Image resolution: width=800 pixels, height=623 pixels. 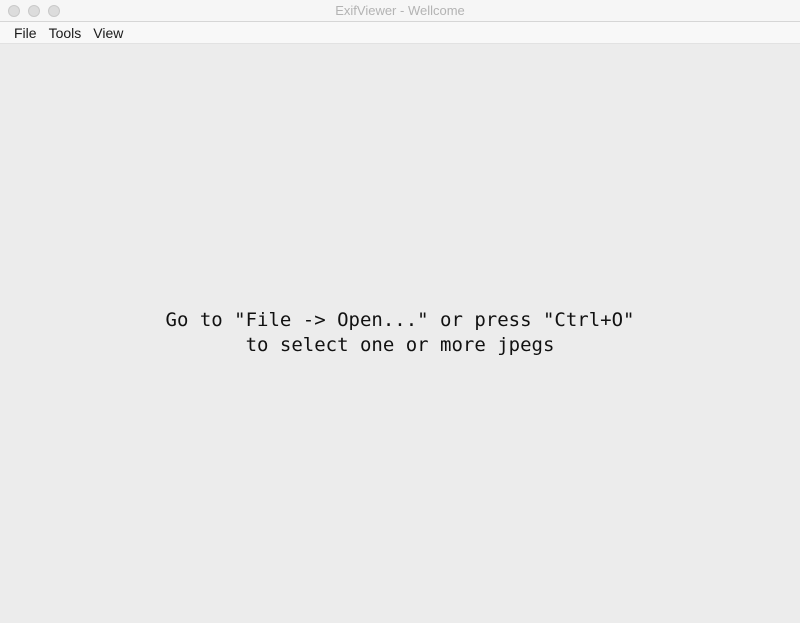 I want to click on menu-bar: File Tools View, so click(x=400, y=33).